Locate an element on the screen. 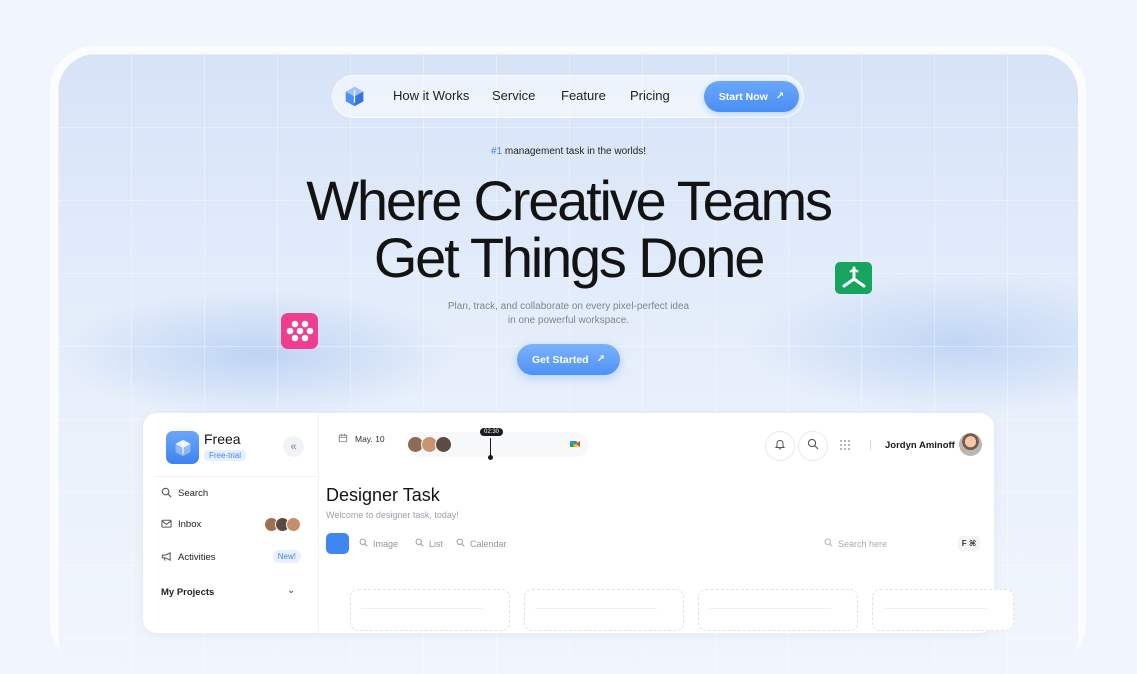 The height and width of the screenshot is (674, 1137). google-meet-icon is located at coordinates (575, 444).